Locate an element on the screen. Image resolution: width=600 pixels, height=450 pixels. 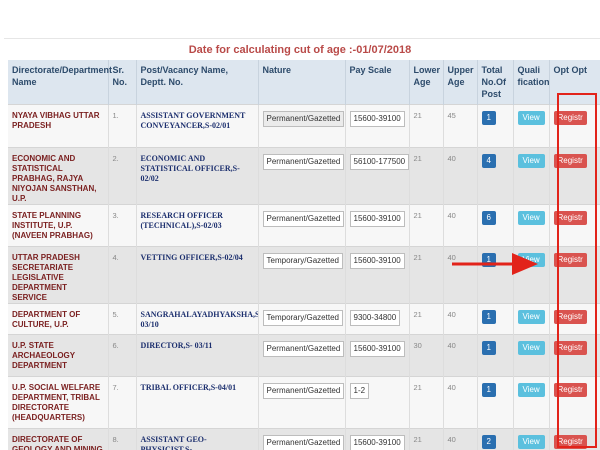
col-lower-age: Lower Age is located at coordinates (426, 82).